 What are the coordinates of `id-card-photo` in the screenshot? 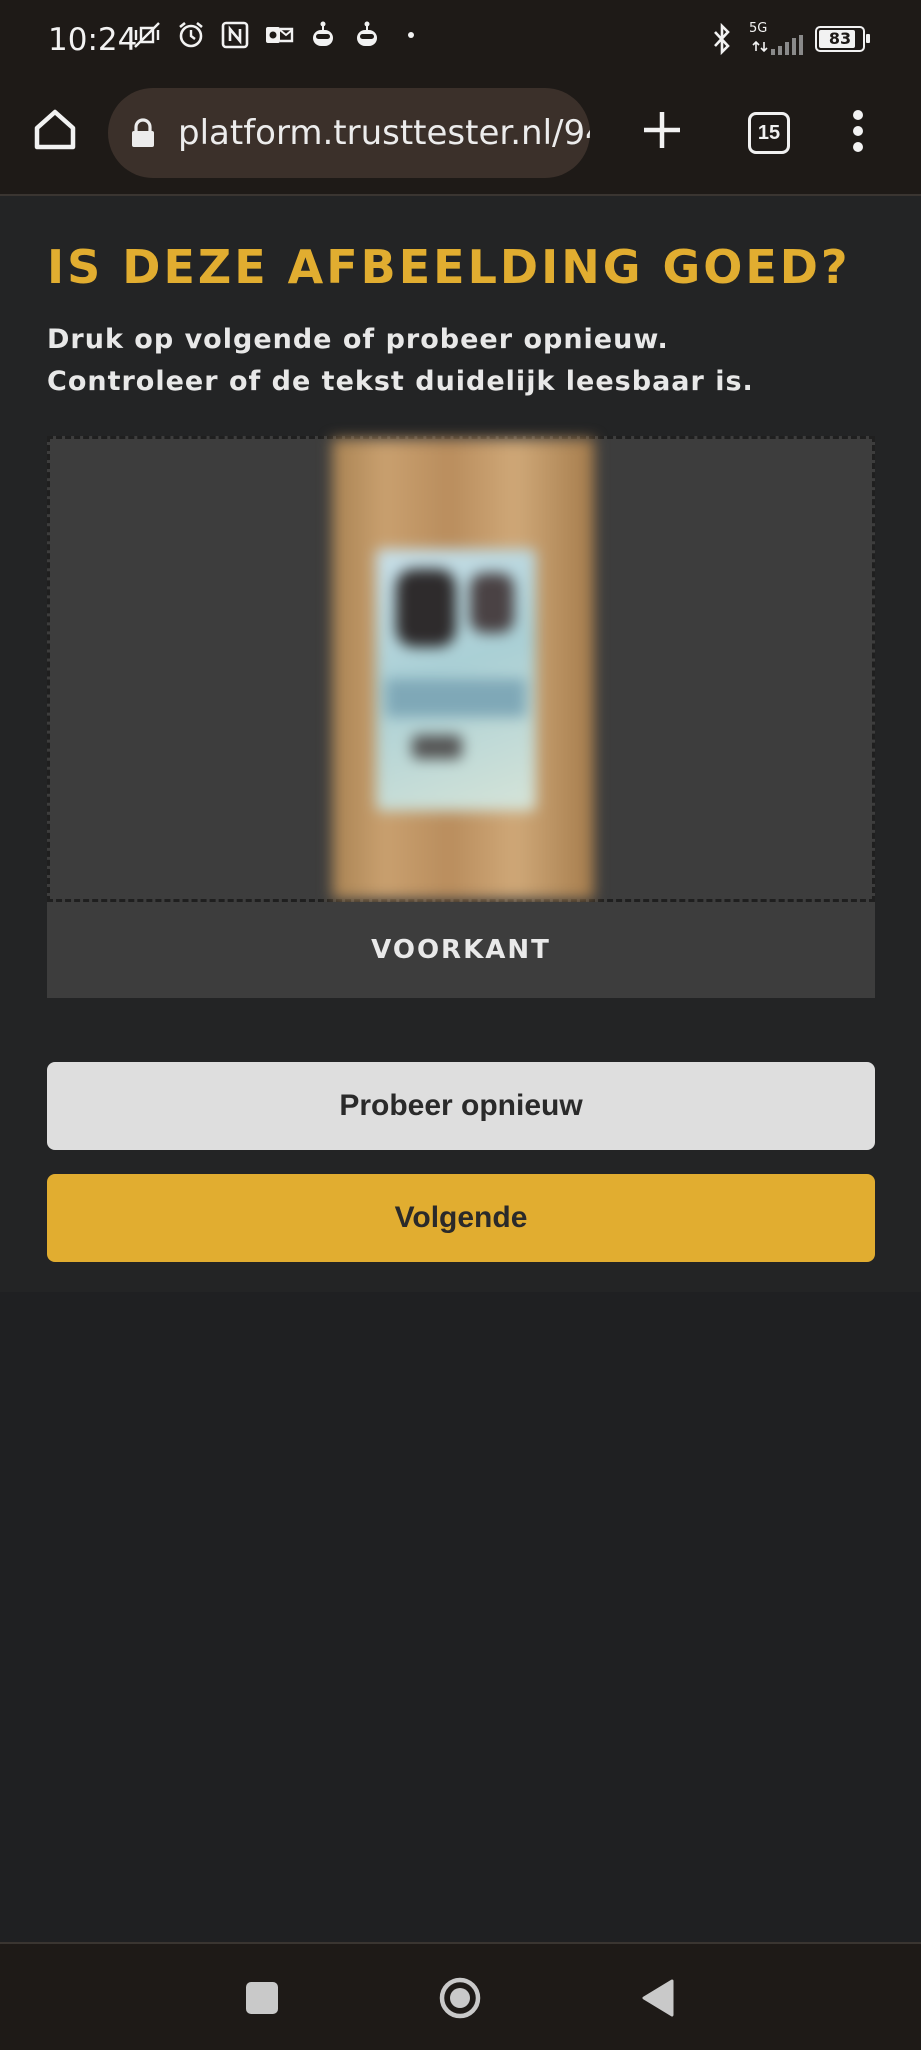 It's located at (463, 669).